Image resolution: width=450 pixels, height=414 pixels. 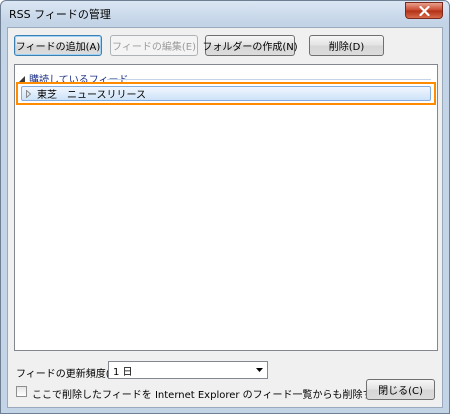 What do you see at coordinates (22, 78) in the screenshot?
I see `expanded-triangle-icon` at bounding box center [22, 78].